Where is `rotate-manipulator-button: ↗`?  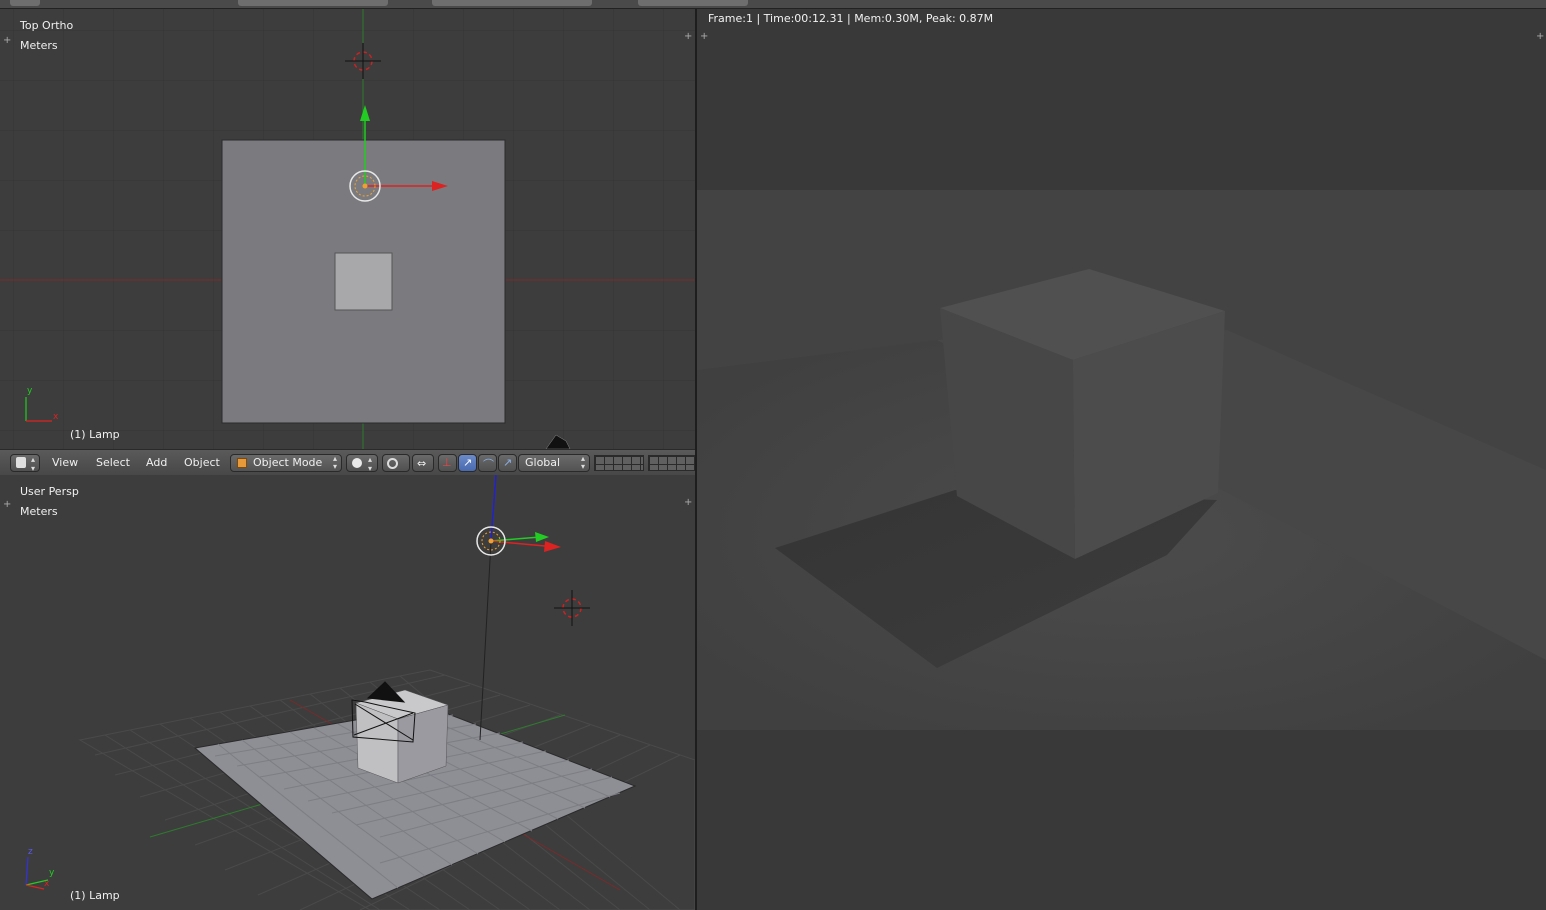 rotate-manipulator-button: ↗ is located at coordinates (467, 463).